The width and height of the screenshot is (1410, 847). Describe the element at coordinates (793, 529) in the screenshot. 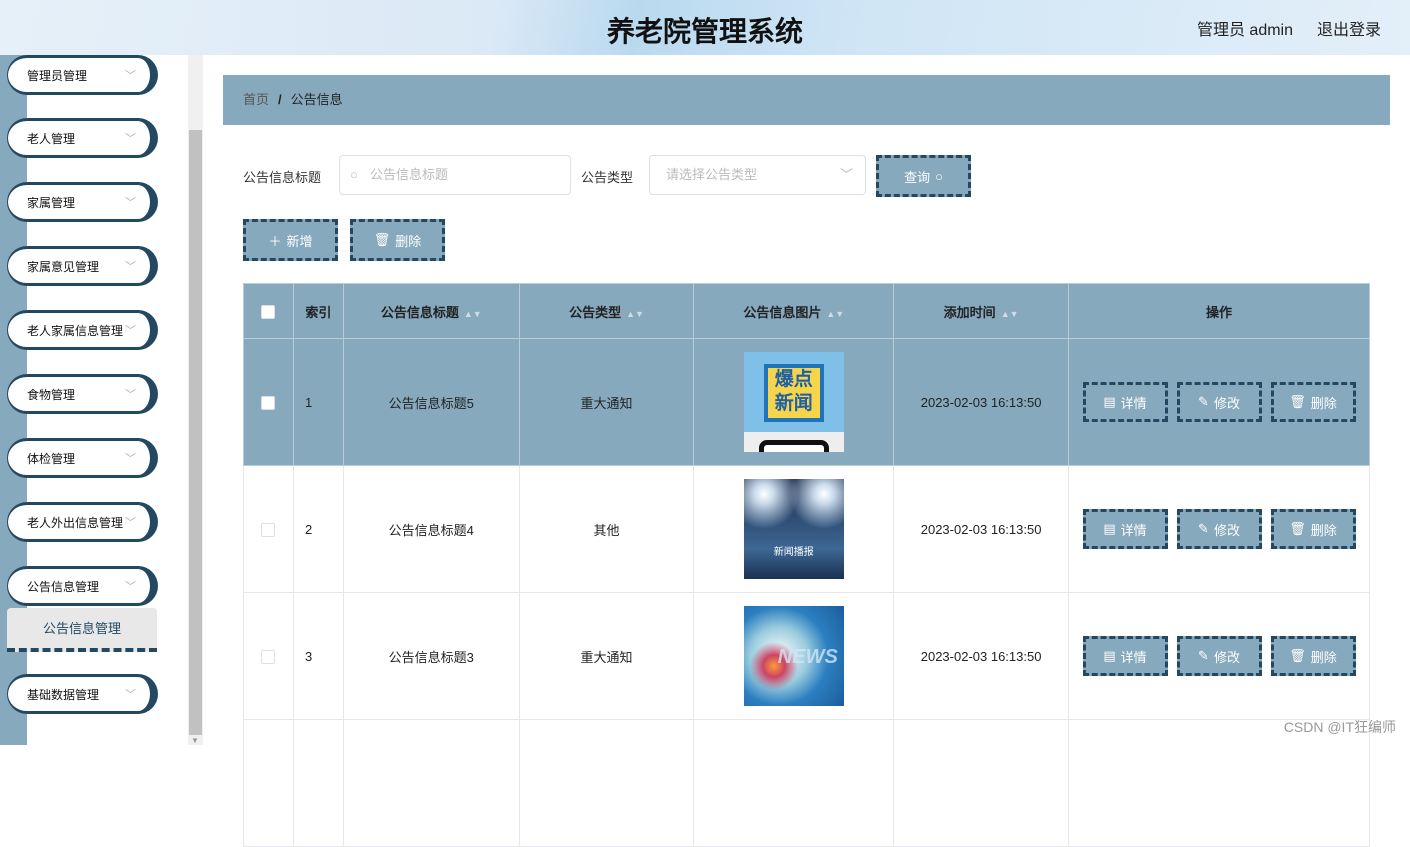

I see `notice-image: 新闻播报` at that location.